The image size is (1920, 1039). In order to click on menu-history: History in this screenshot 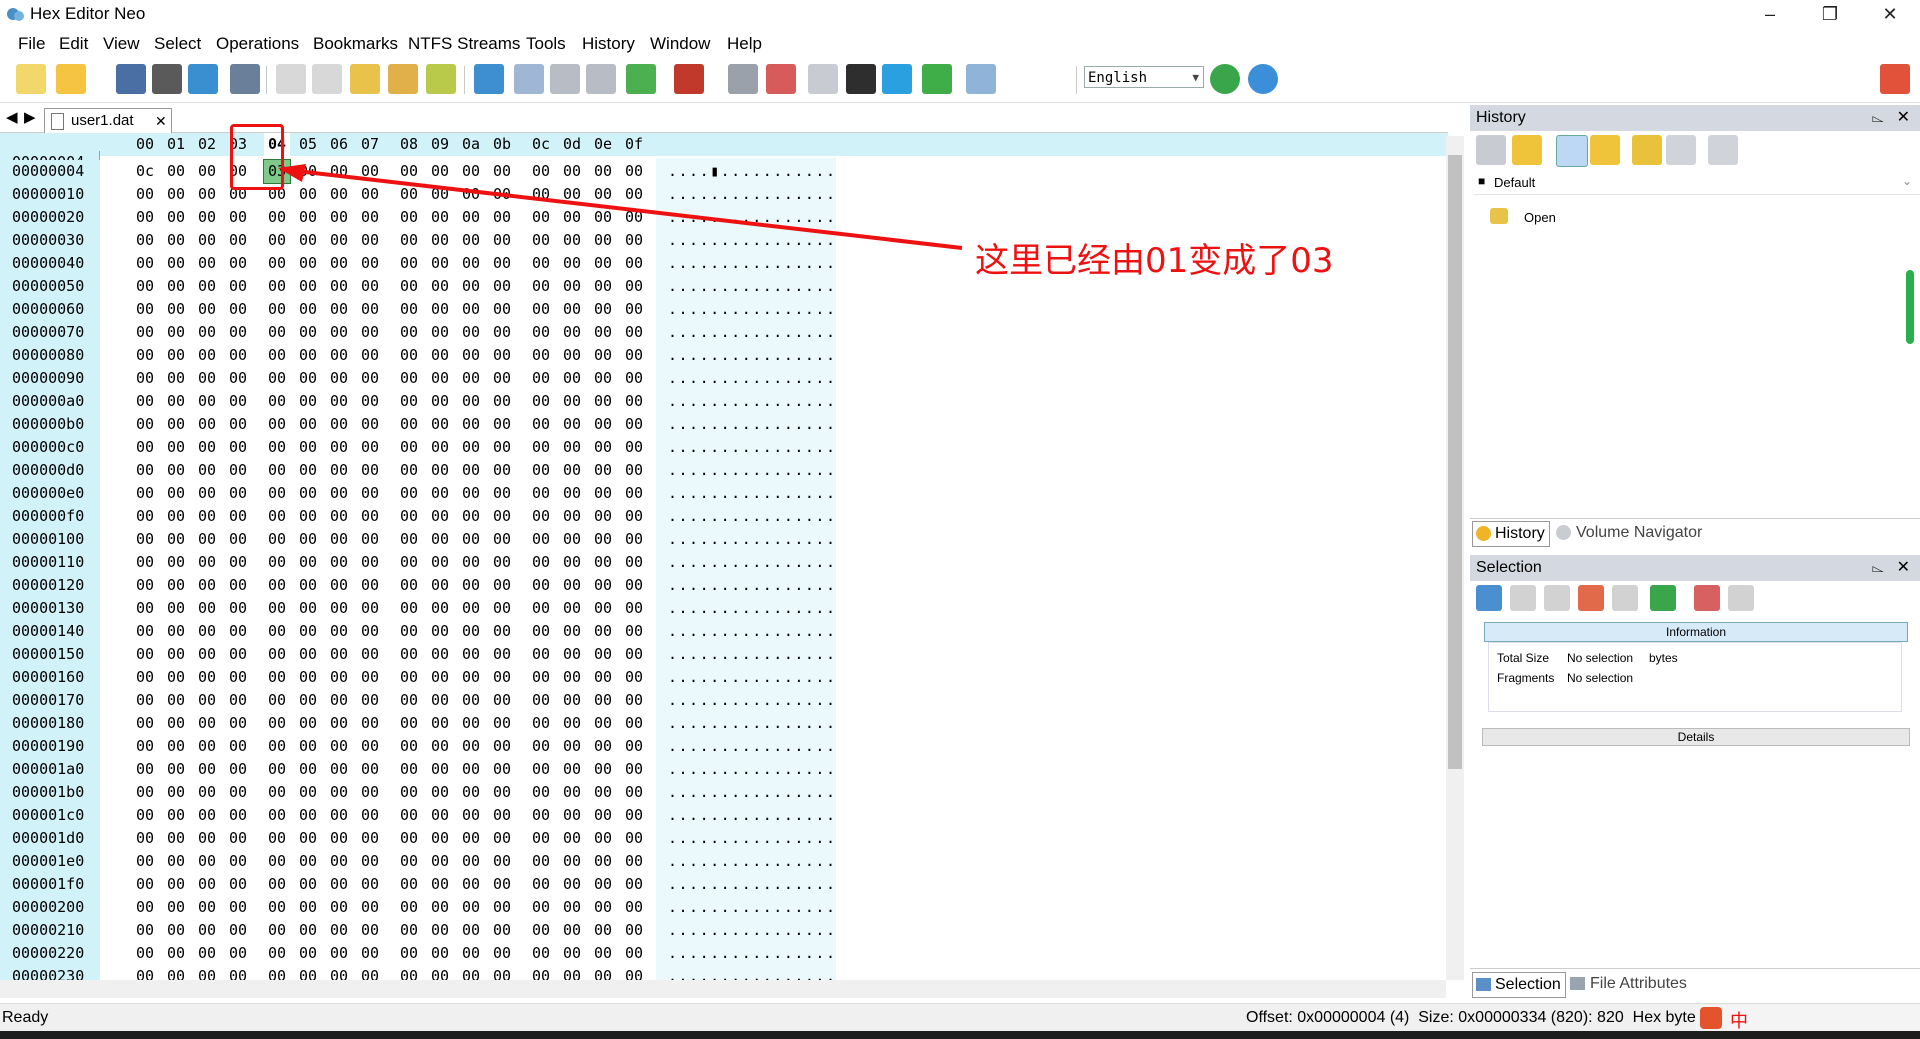, I will do `click(608, 44)`.